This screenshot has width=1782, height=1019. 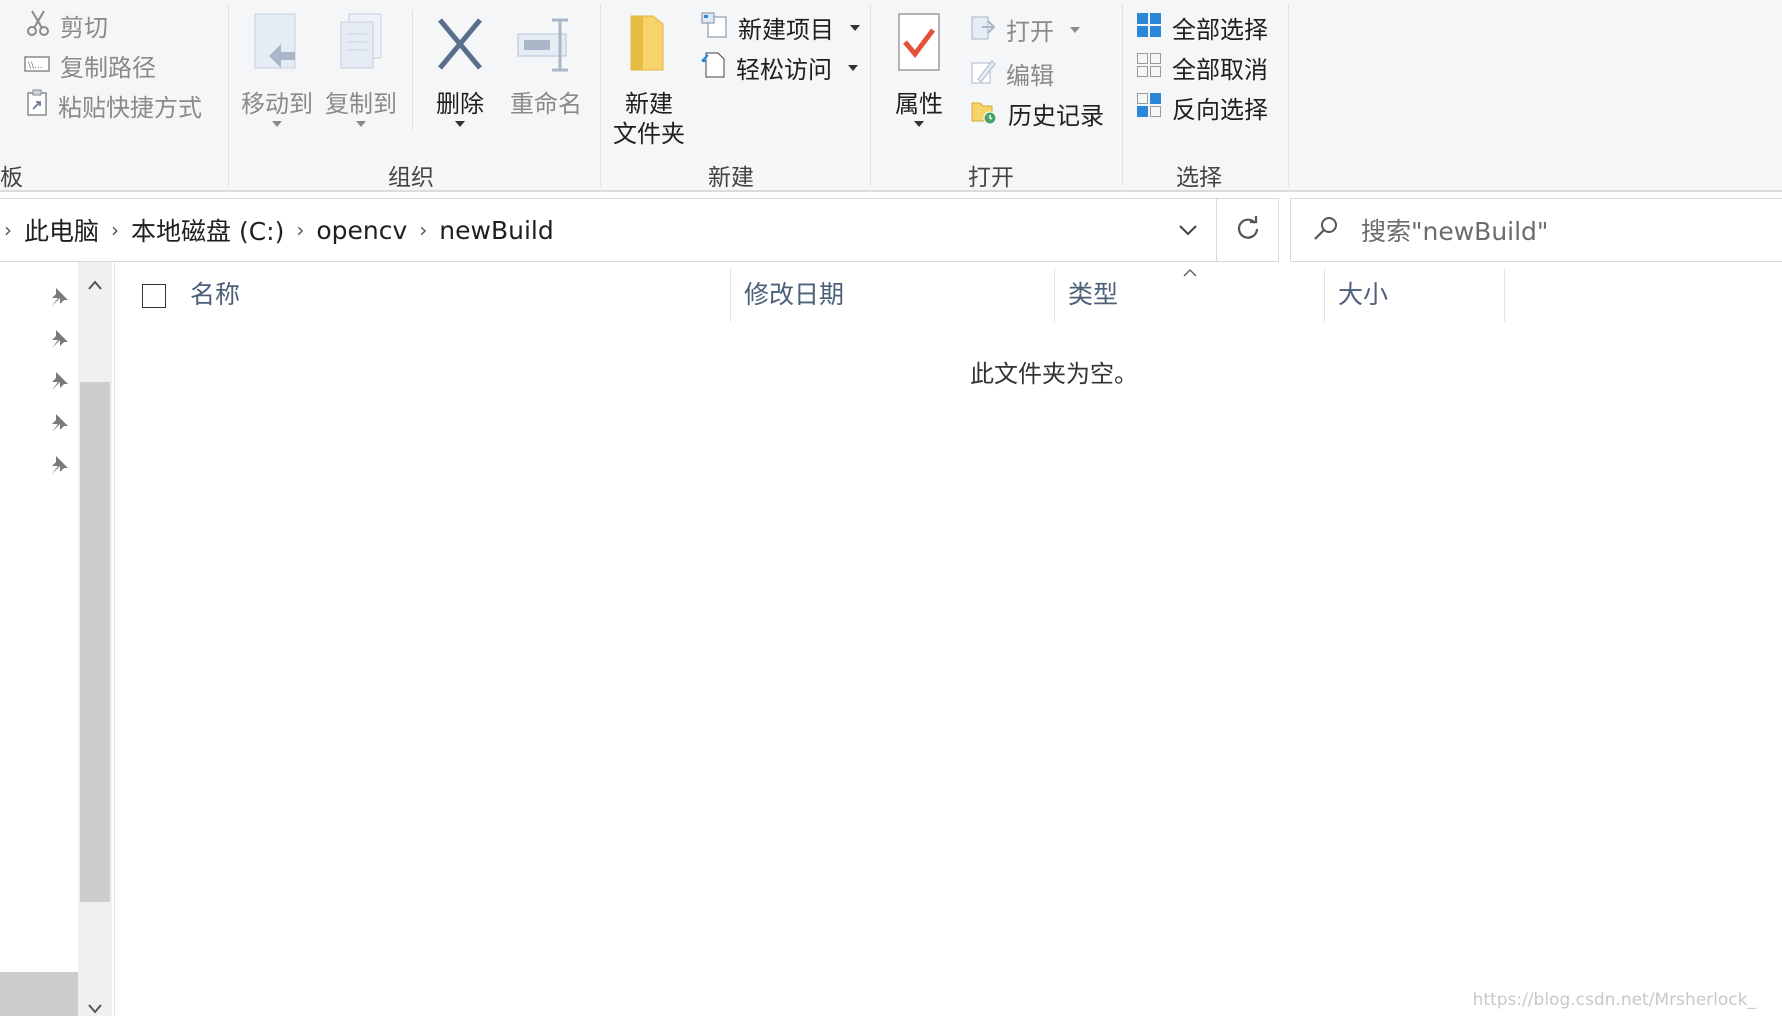 I want to click on breadcrumb-newbuild: newBuild, so click(x=496, y=230).